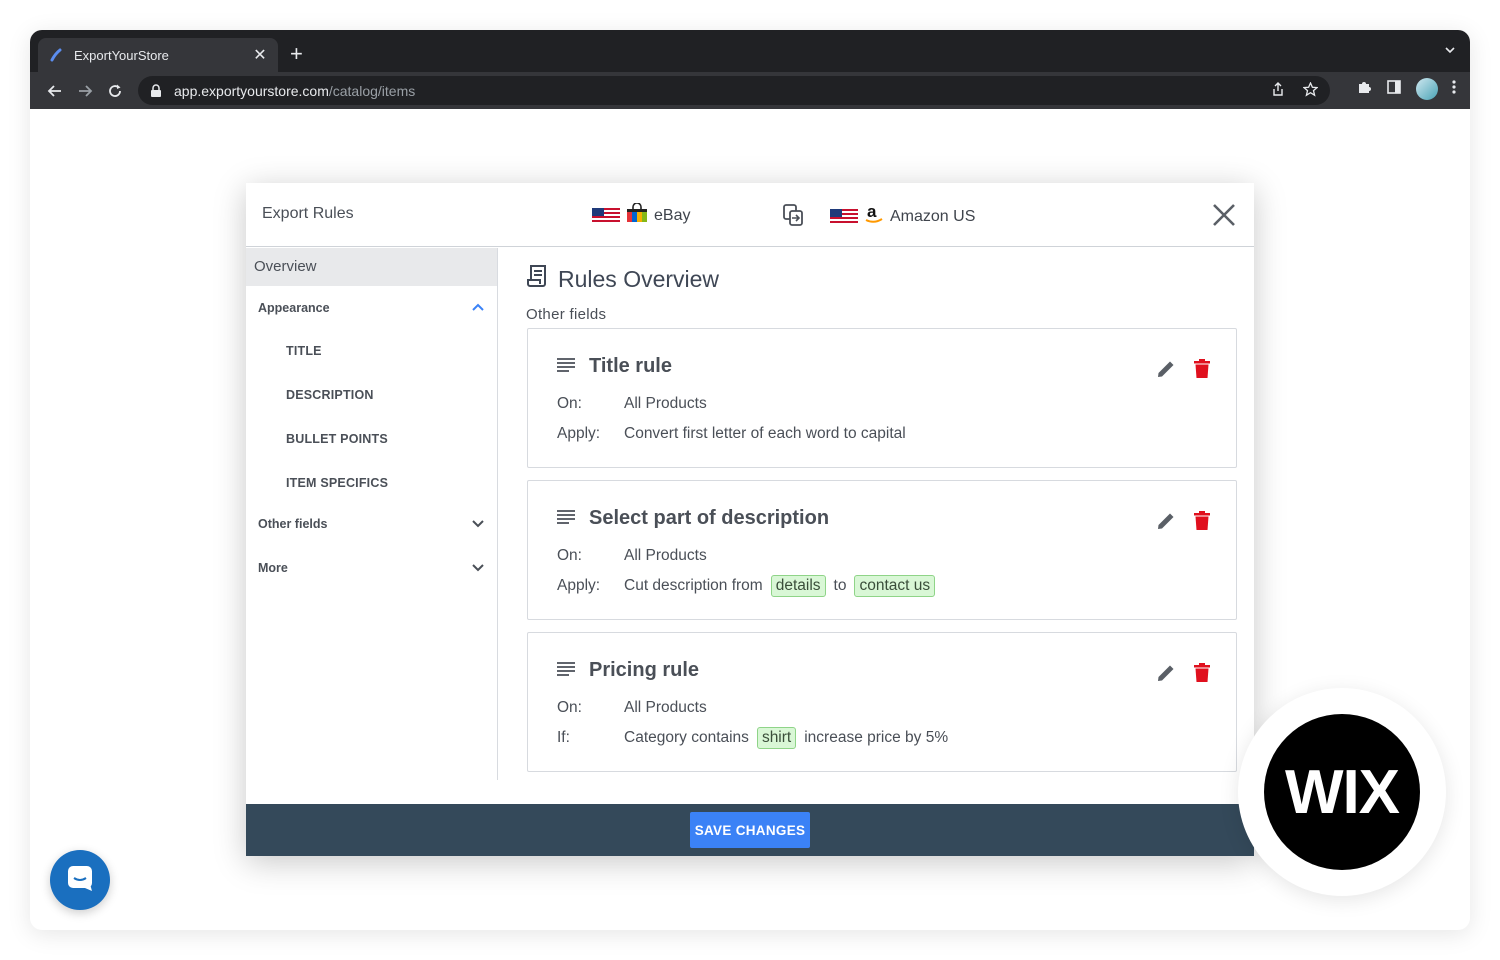 The image size is (1500, 960). I want to click on sidebar-section-appearance: Appearance, so click(371, 308).